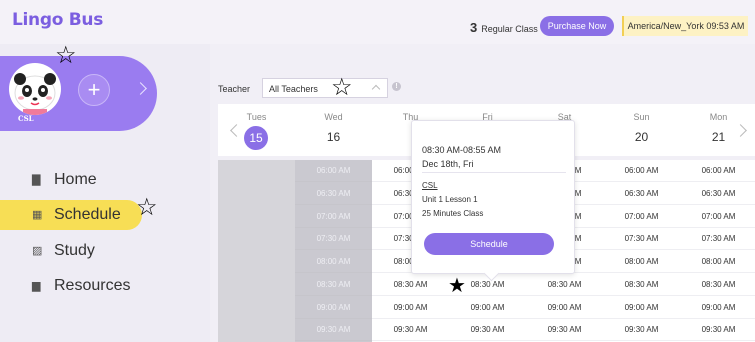  What do you see at coordinates (234, 89) in the screenshot?
I see `teacher-filter-label: Teacher` at bounding box center [234, 89].